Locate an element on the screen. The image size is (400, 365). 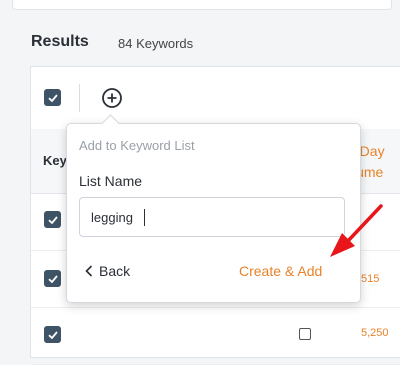
popover-title: Add to Keyword List is located at coordinates (137, 145).